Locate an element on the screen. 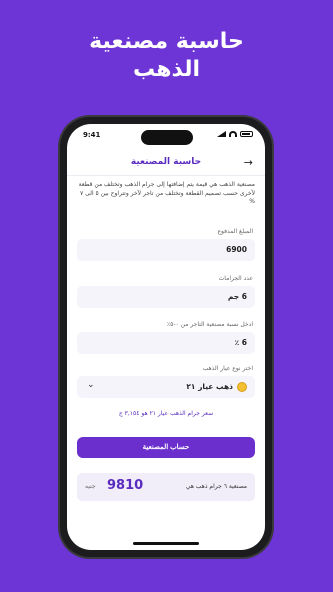 The height and width of the screenshot is (592, 333). wifi-icon is located at coordinates (233, 134).